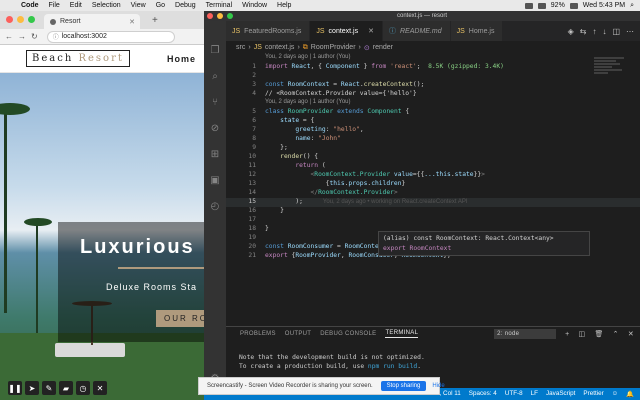  I want to click on add-terminal-icon: +, so click(567, 334).